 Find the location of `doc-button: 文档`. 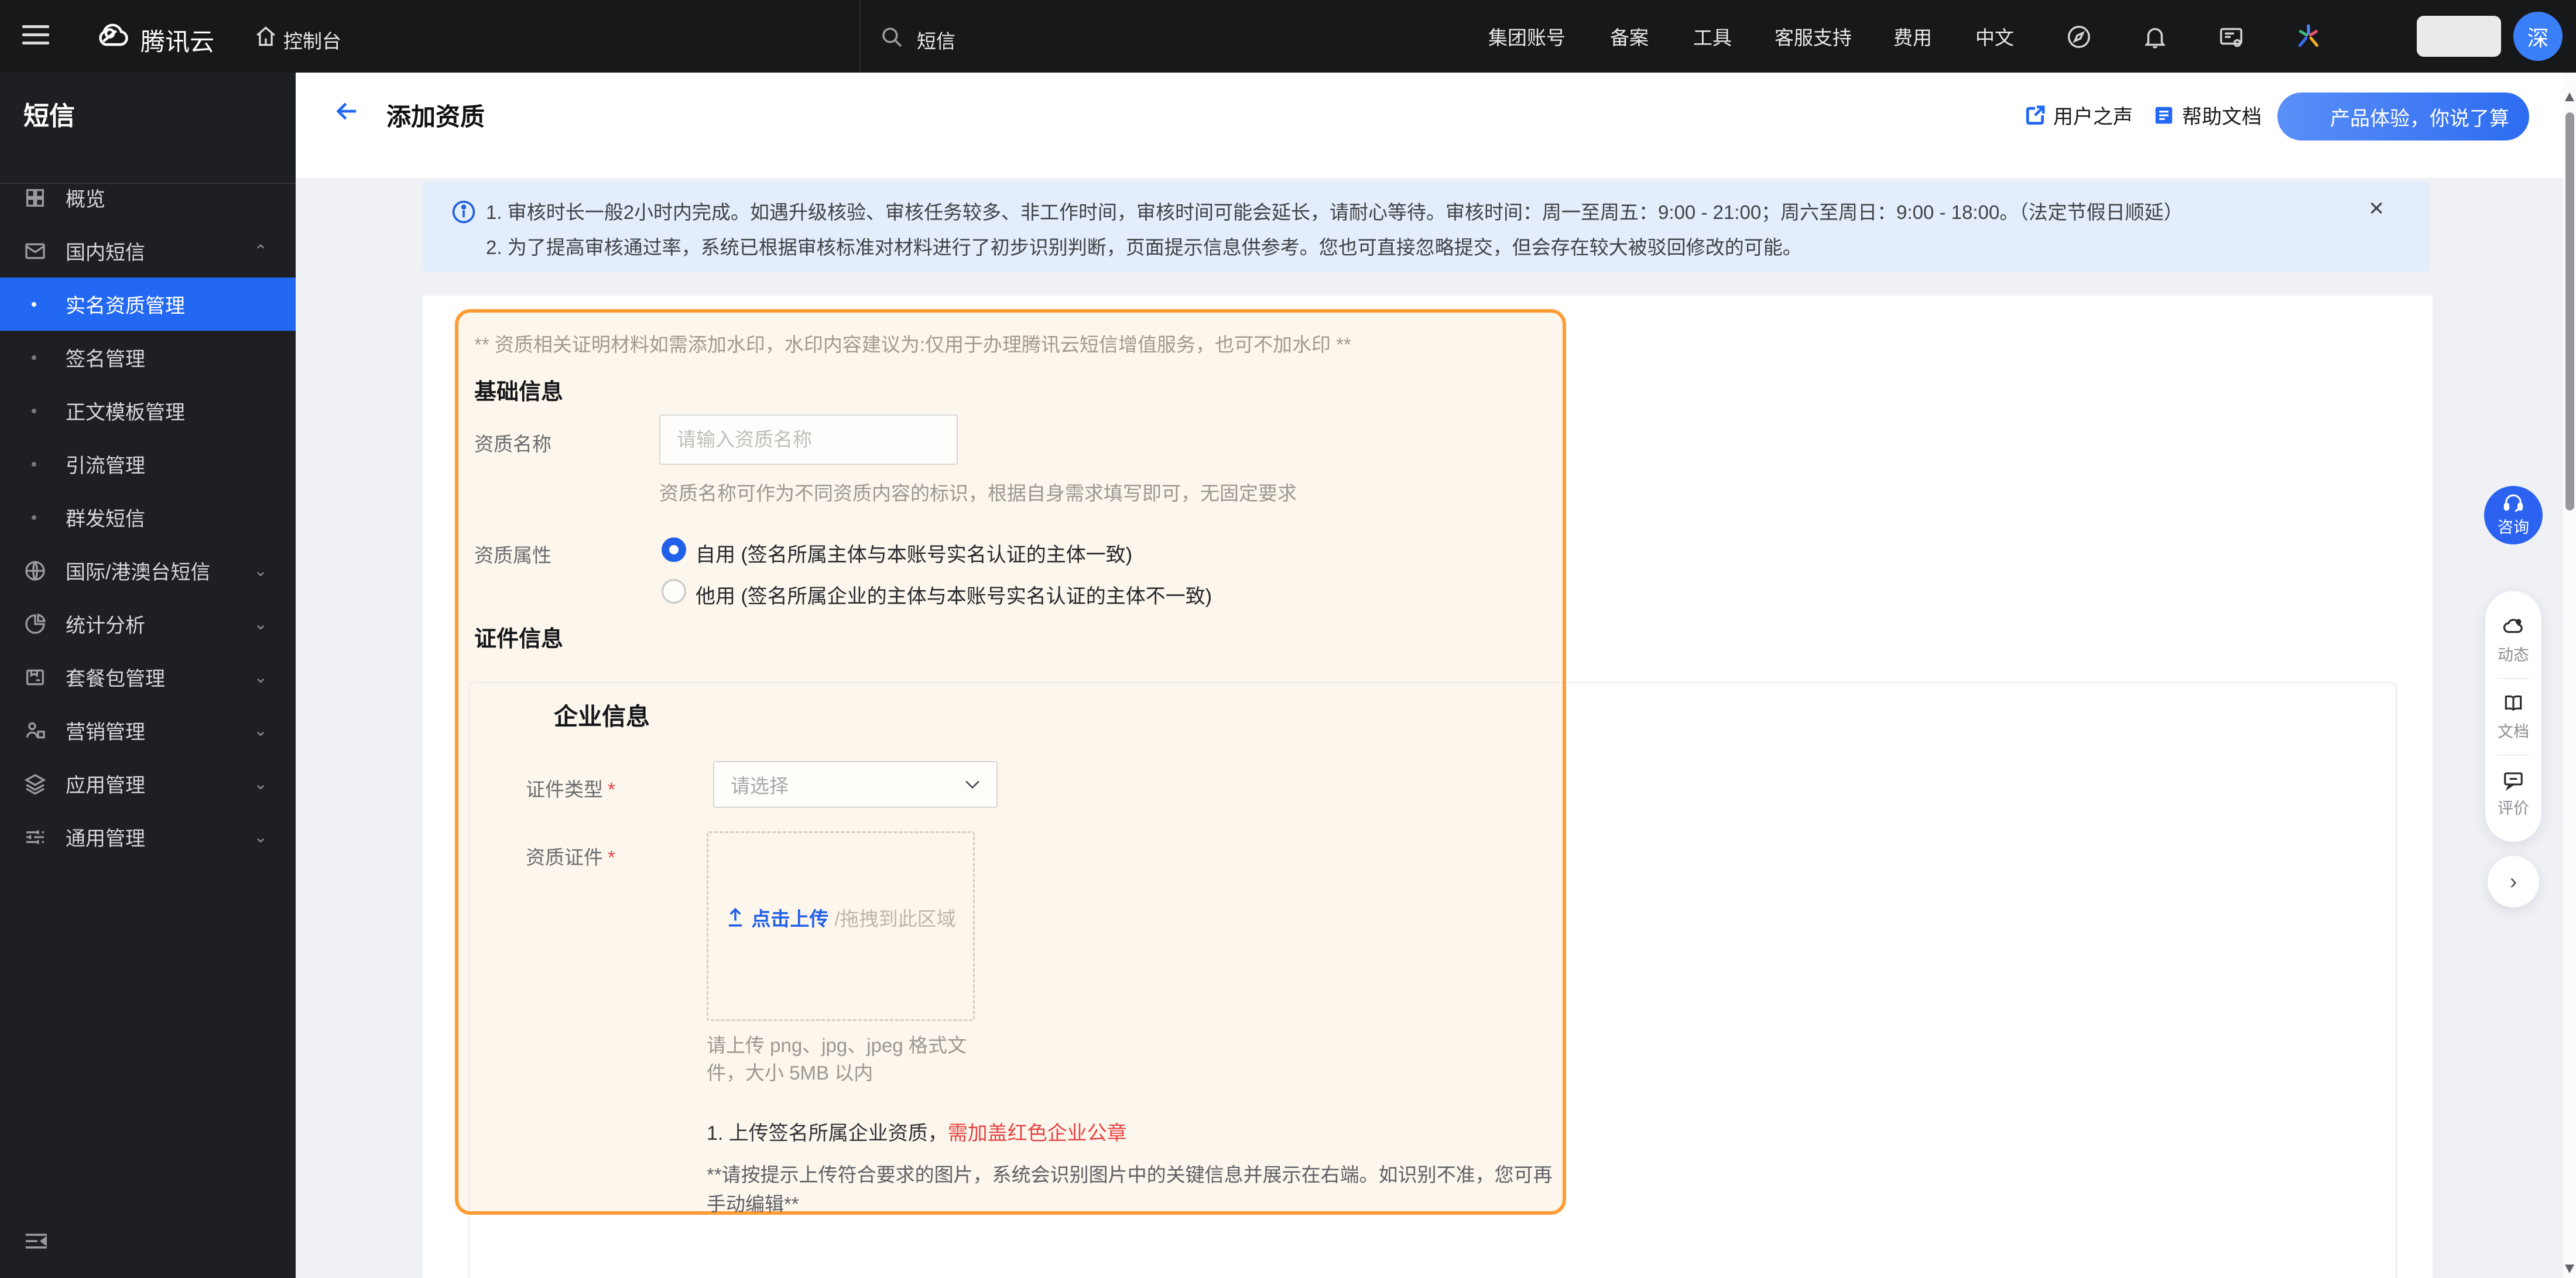

doc-button: 文档 is located at coordinates (2513, 717).